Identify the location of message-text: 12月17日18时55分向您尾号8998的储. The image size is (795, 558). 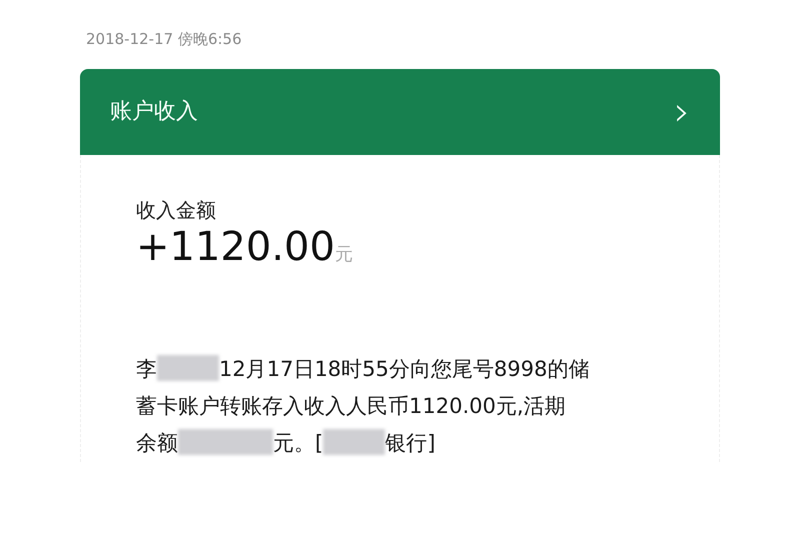
(404, 368).